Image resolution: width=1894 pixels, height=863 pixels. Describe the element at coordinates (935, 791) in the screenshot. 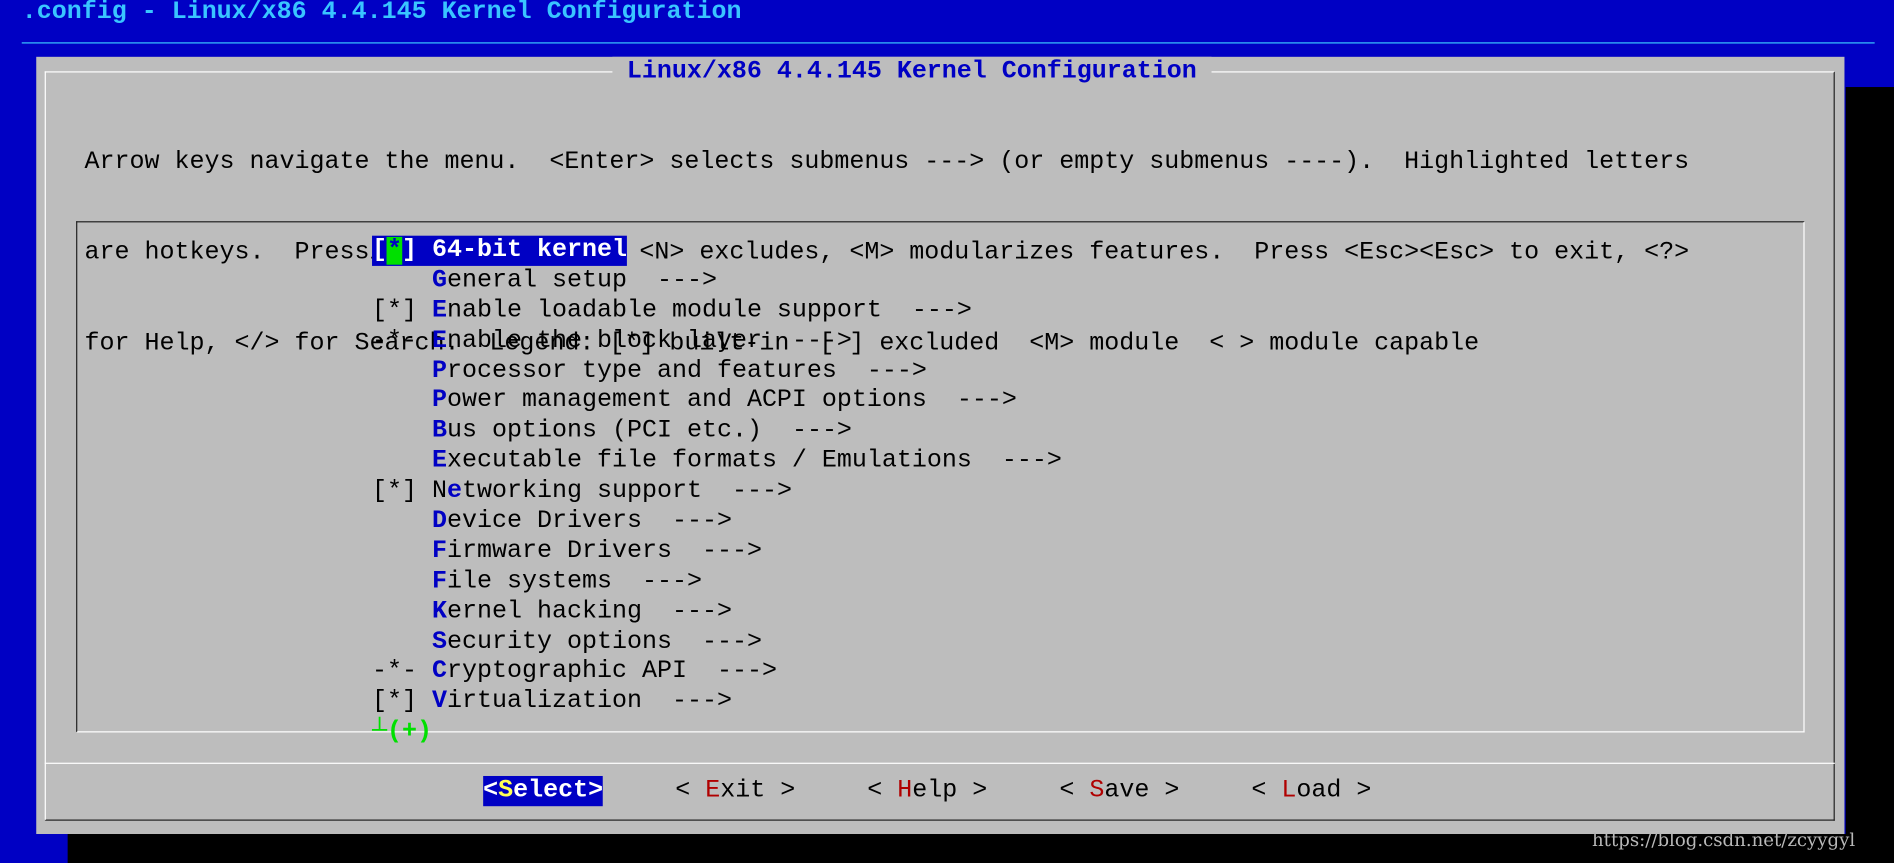

I see `button-label: elp` at that location.